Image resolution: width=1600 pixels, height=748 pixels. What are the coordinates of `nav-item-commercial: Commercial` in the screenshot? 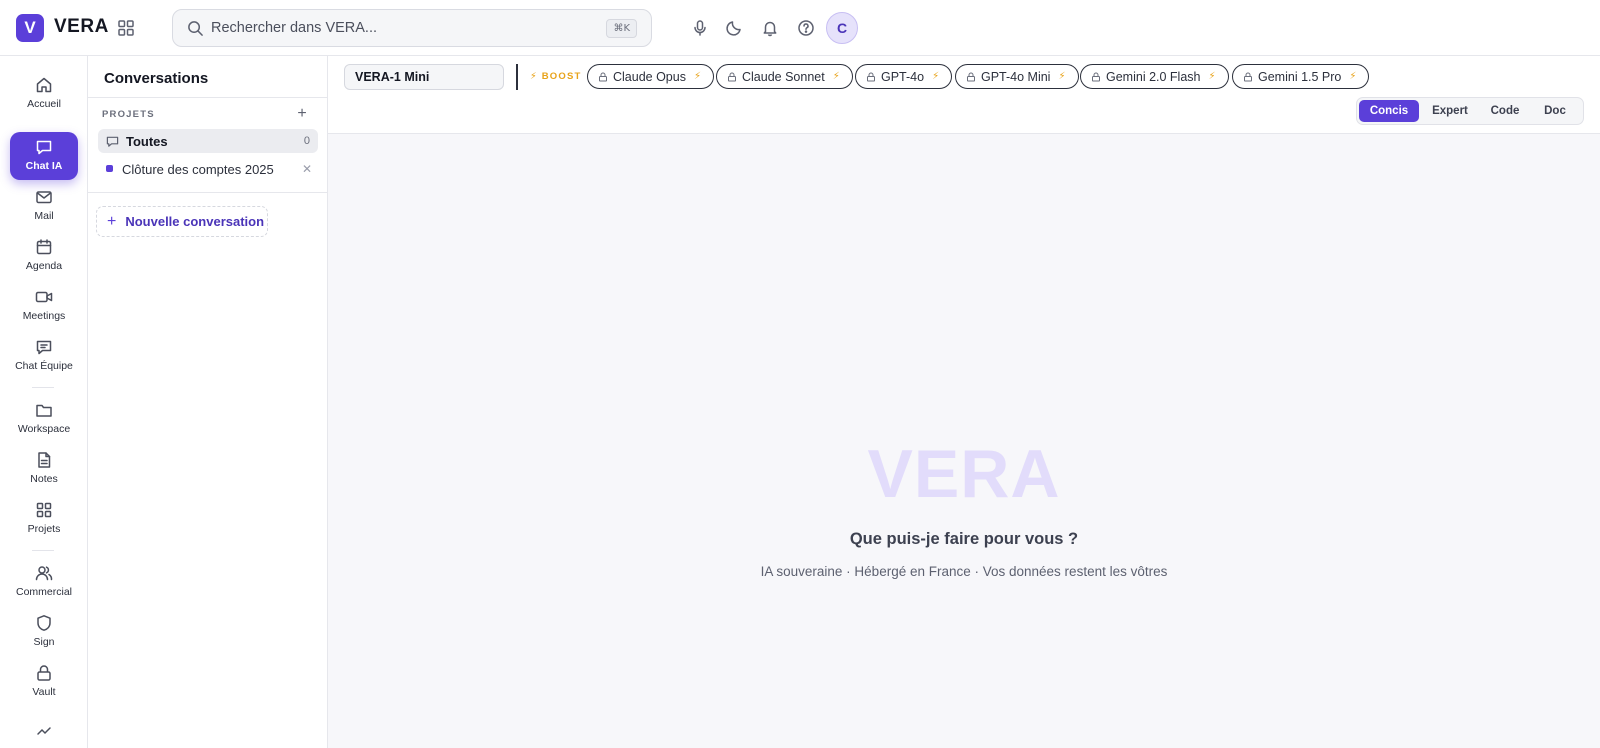 It's located at (44, 582).